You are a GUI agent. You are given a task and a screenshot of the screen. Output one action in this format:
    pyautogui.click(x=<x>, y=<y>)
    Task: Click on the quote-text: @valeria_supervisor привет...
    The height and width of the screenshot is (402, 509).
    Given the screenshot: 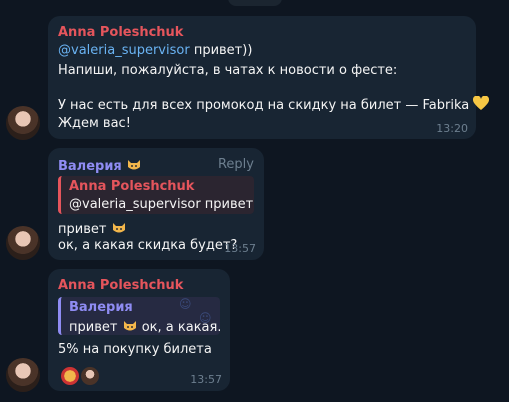 What is the action you would take?
    pyautogui.click(x=161, y=204)
    